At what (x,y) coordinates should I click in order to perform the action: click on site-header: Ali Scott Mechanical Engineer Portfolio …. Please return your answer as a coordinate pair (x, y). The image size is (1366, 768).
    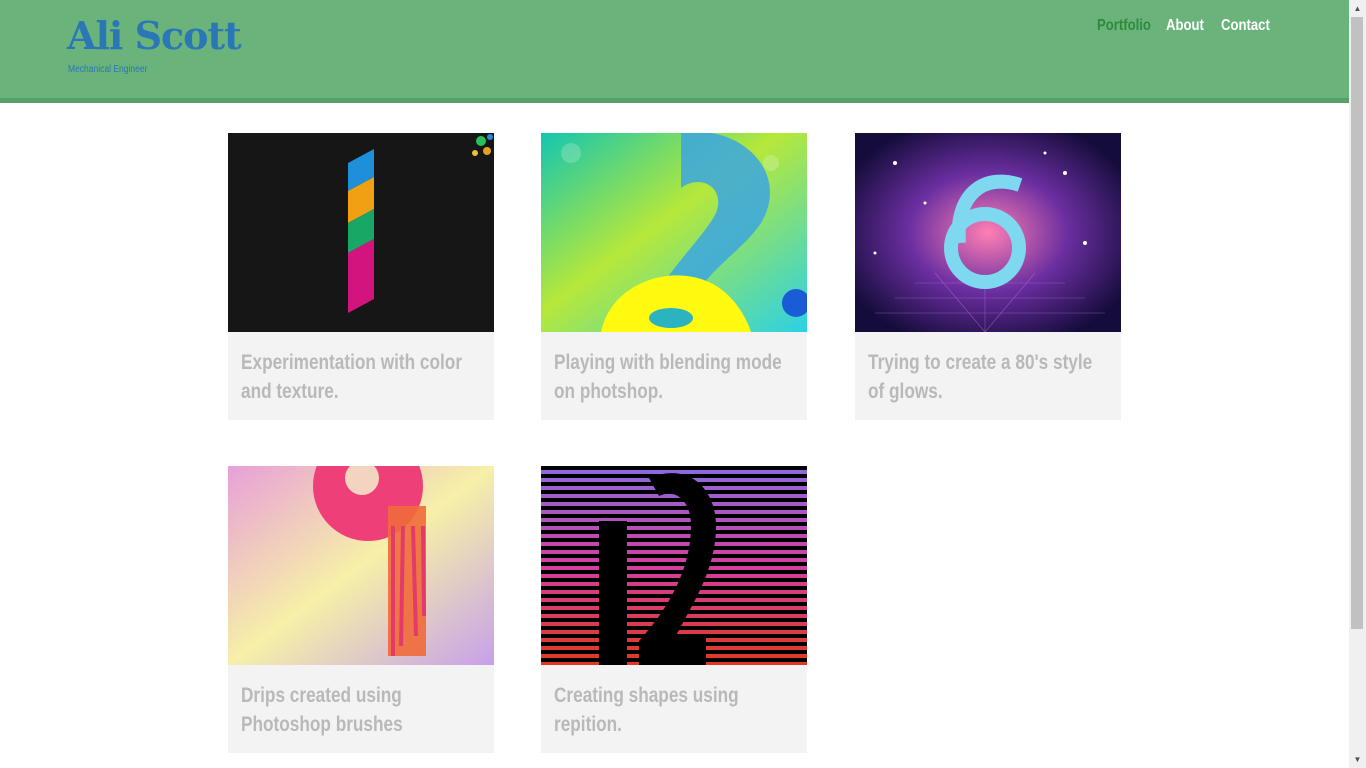
    Looking at the image, I should click on (674, 51).